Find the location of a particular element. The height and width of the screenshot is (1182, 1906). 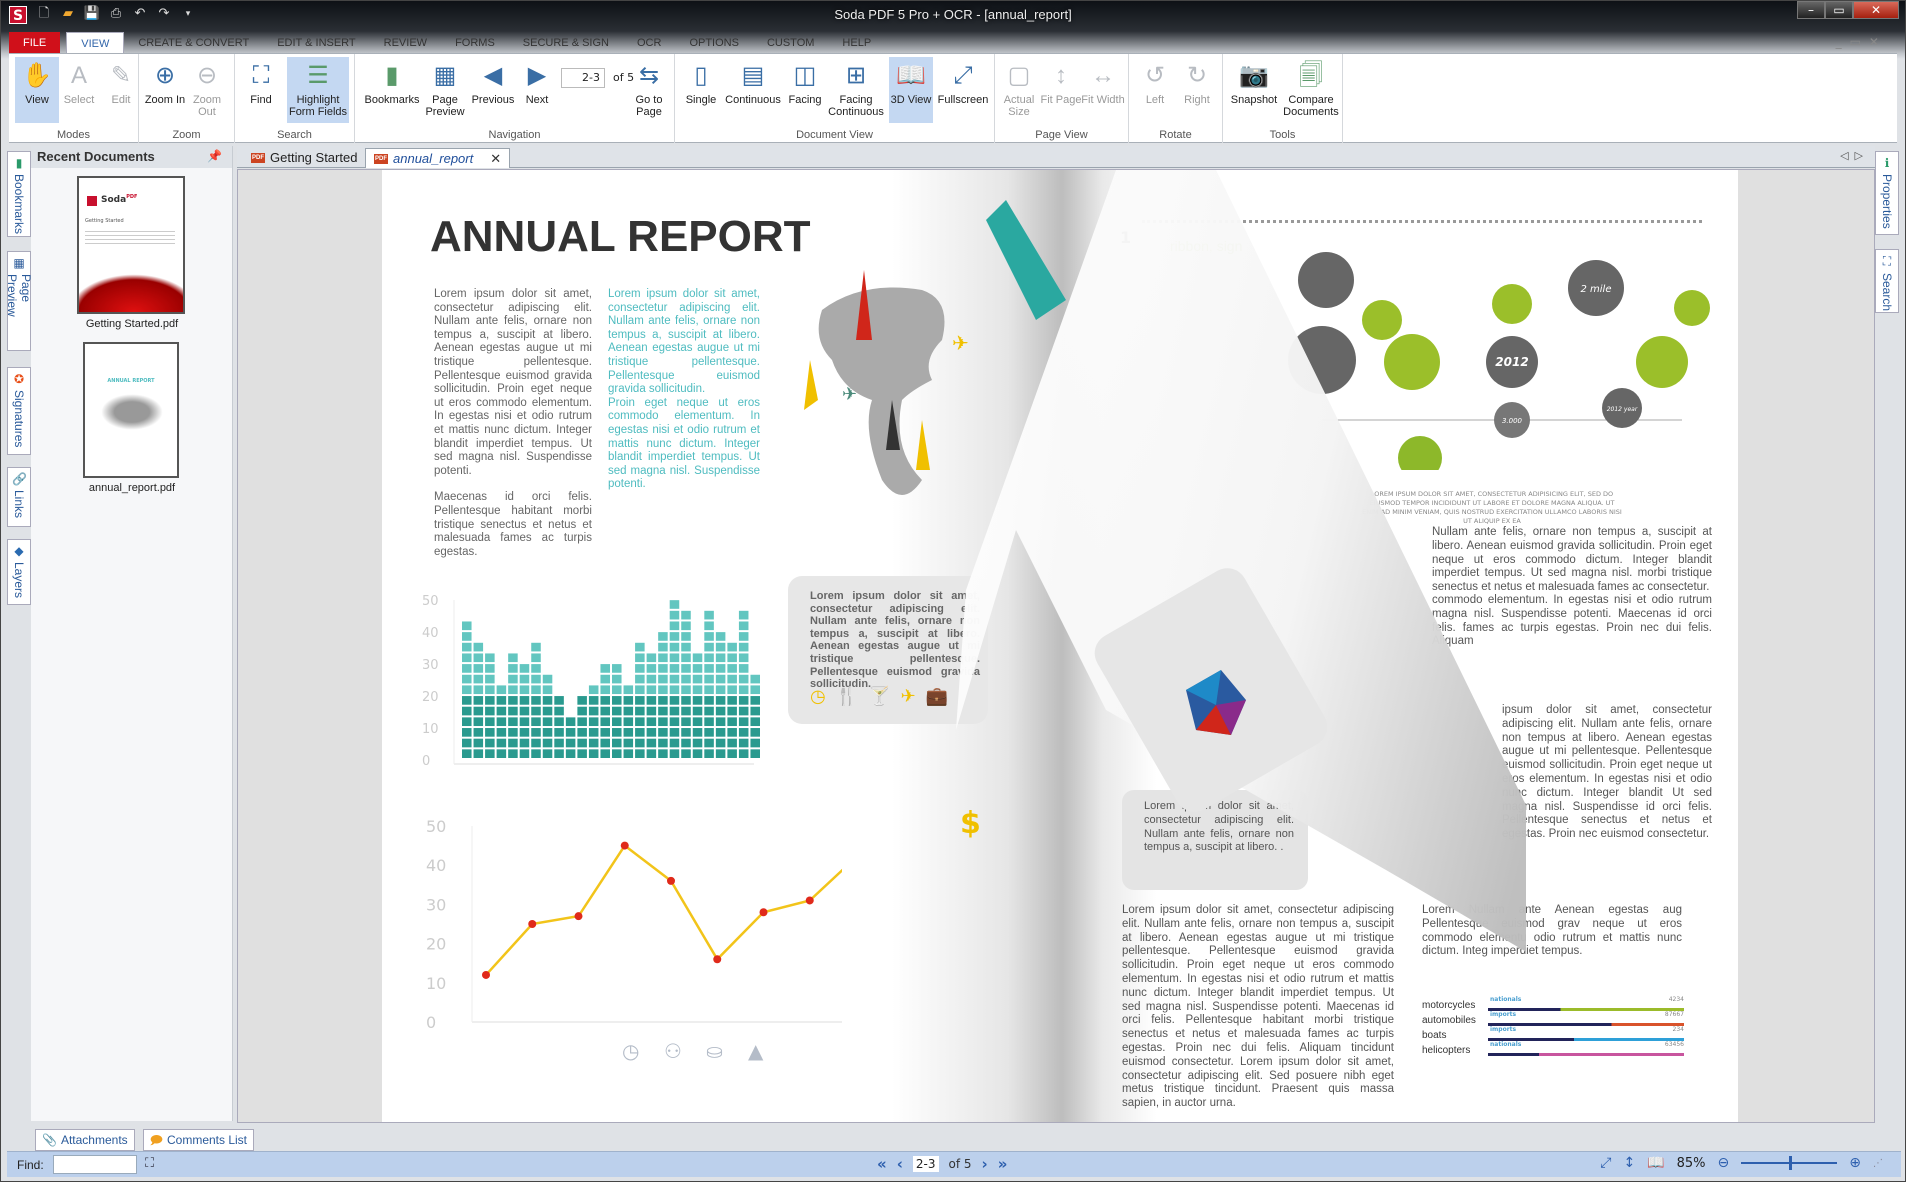

go-to-page-button: ⇆ Go to Page is located at coordinates (649, 90).